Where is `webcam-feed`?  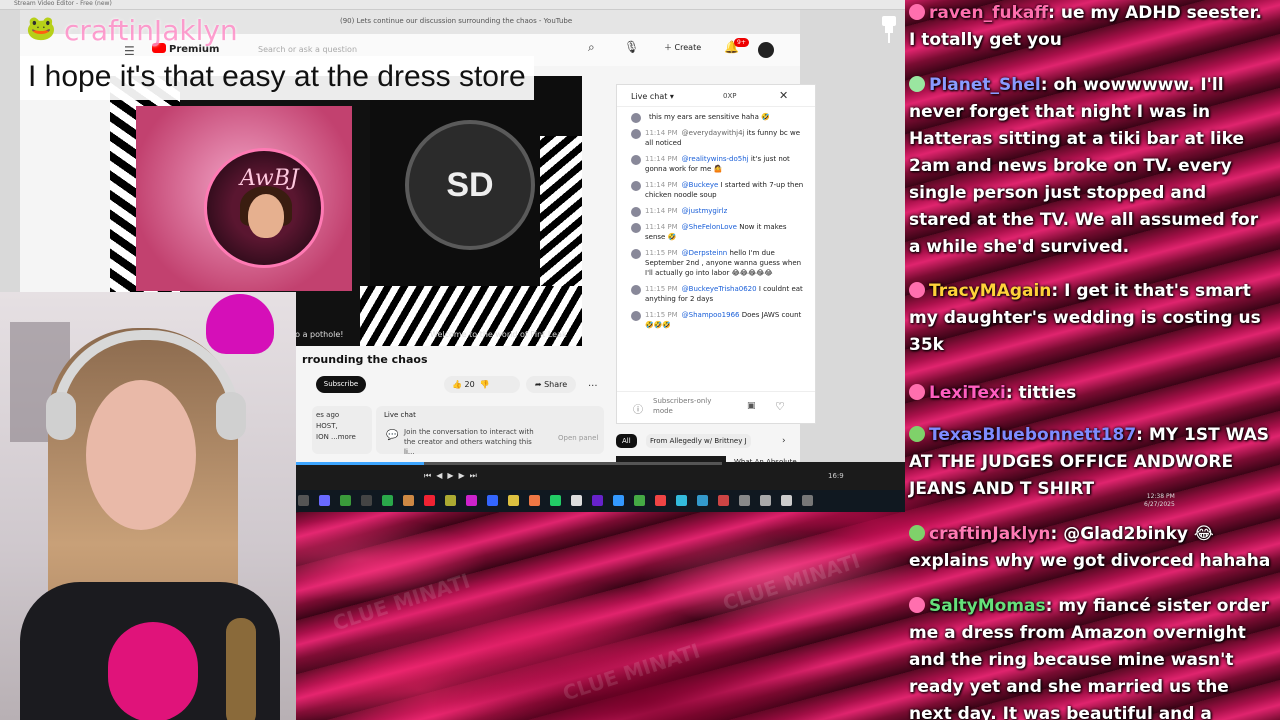
webcam-feed is located at coordinates (148, 506).